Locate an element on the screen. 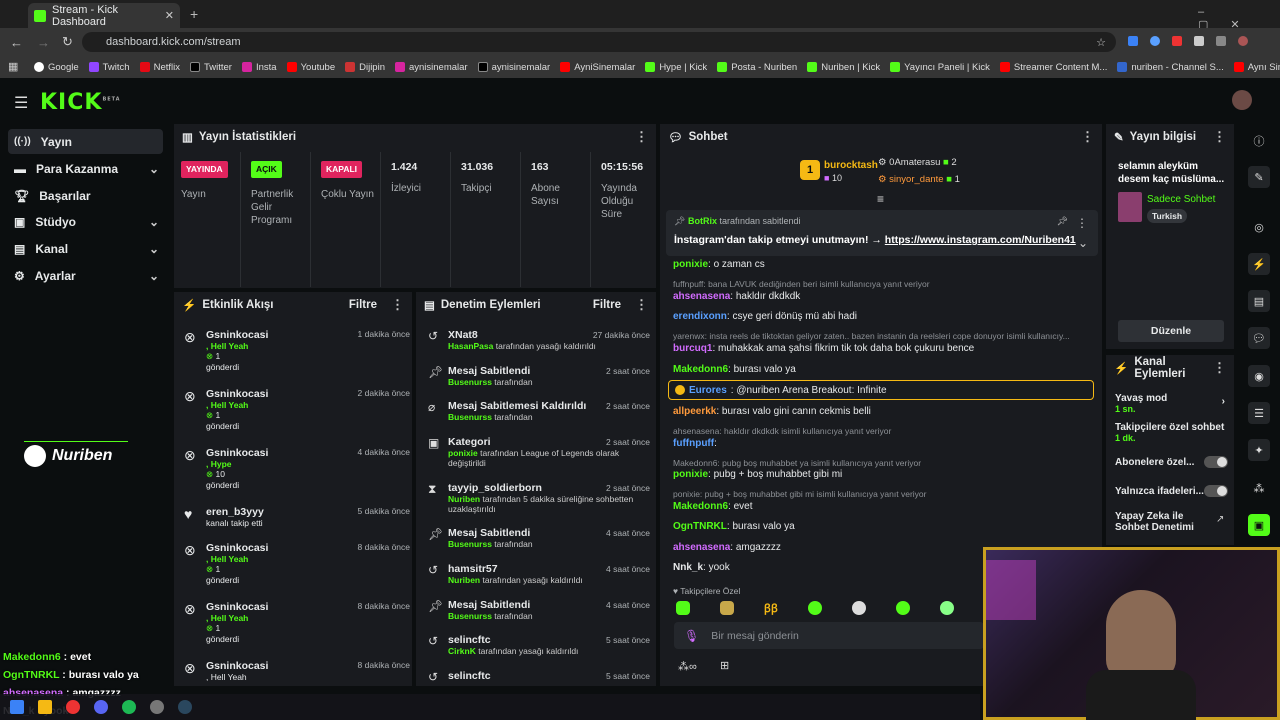 This screenshot has width=1280, height=720. emotes-only-toggle is located at coordinates (1216, 491).